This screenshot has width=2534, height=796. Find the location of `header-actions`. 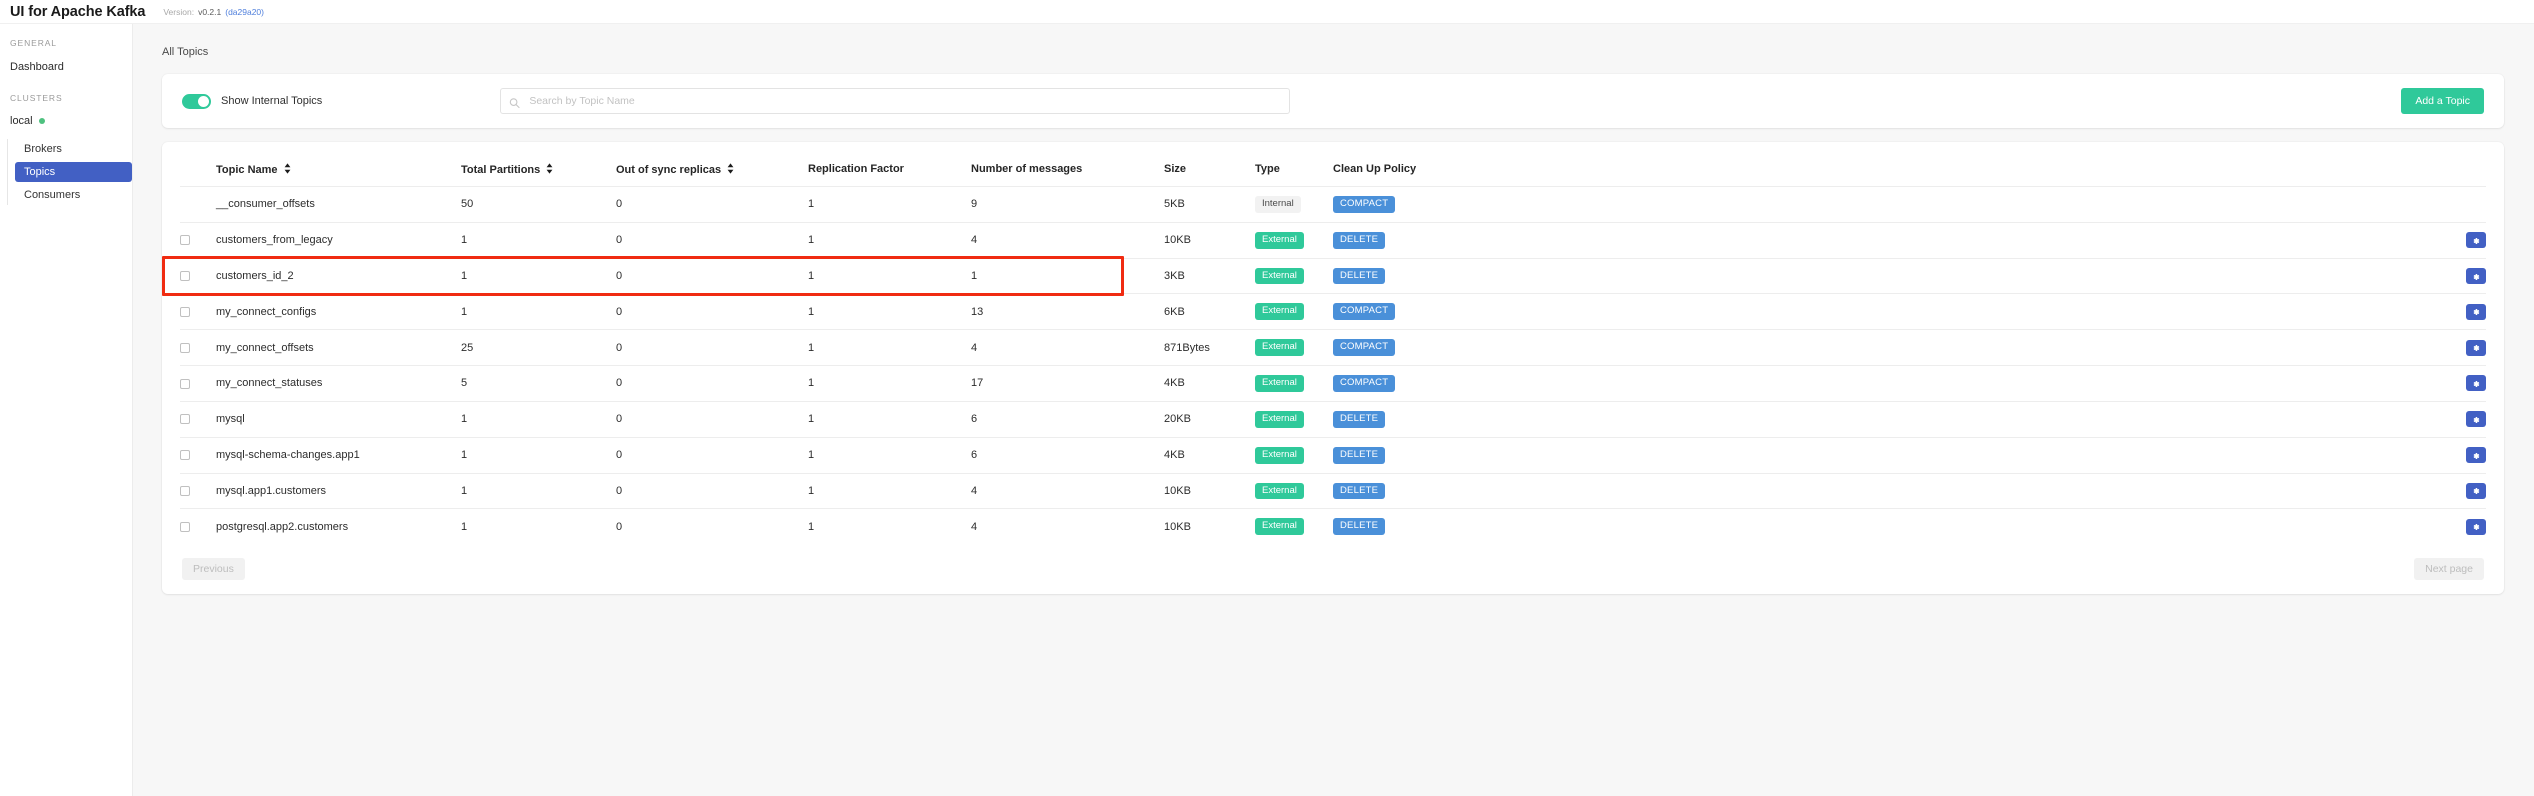

header-actions is located at coordinates (1998, 171).